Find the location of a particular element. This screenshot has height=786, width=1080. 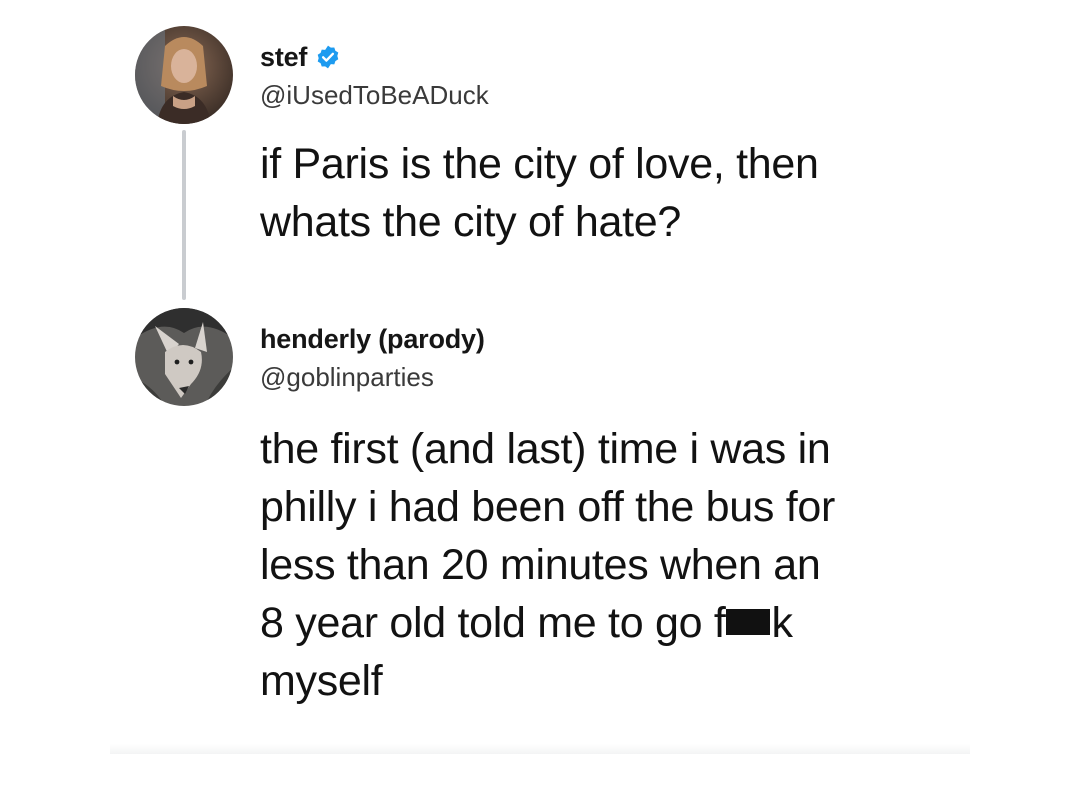

display-name: henderly (parody) is located at coordinates (372, 339).